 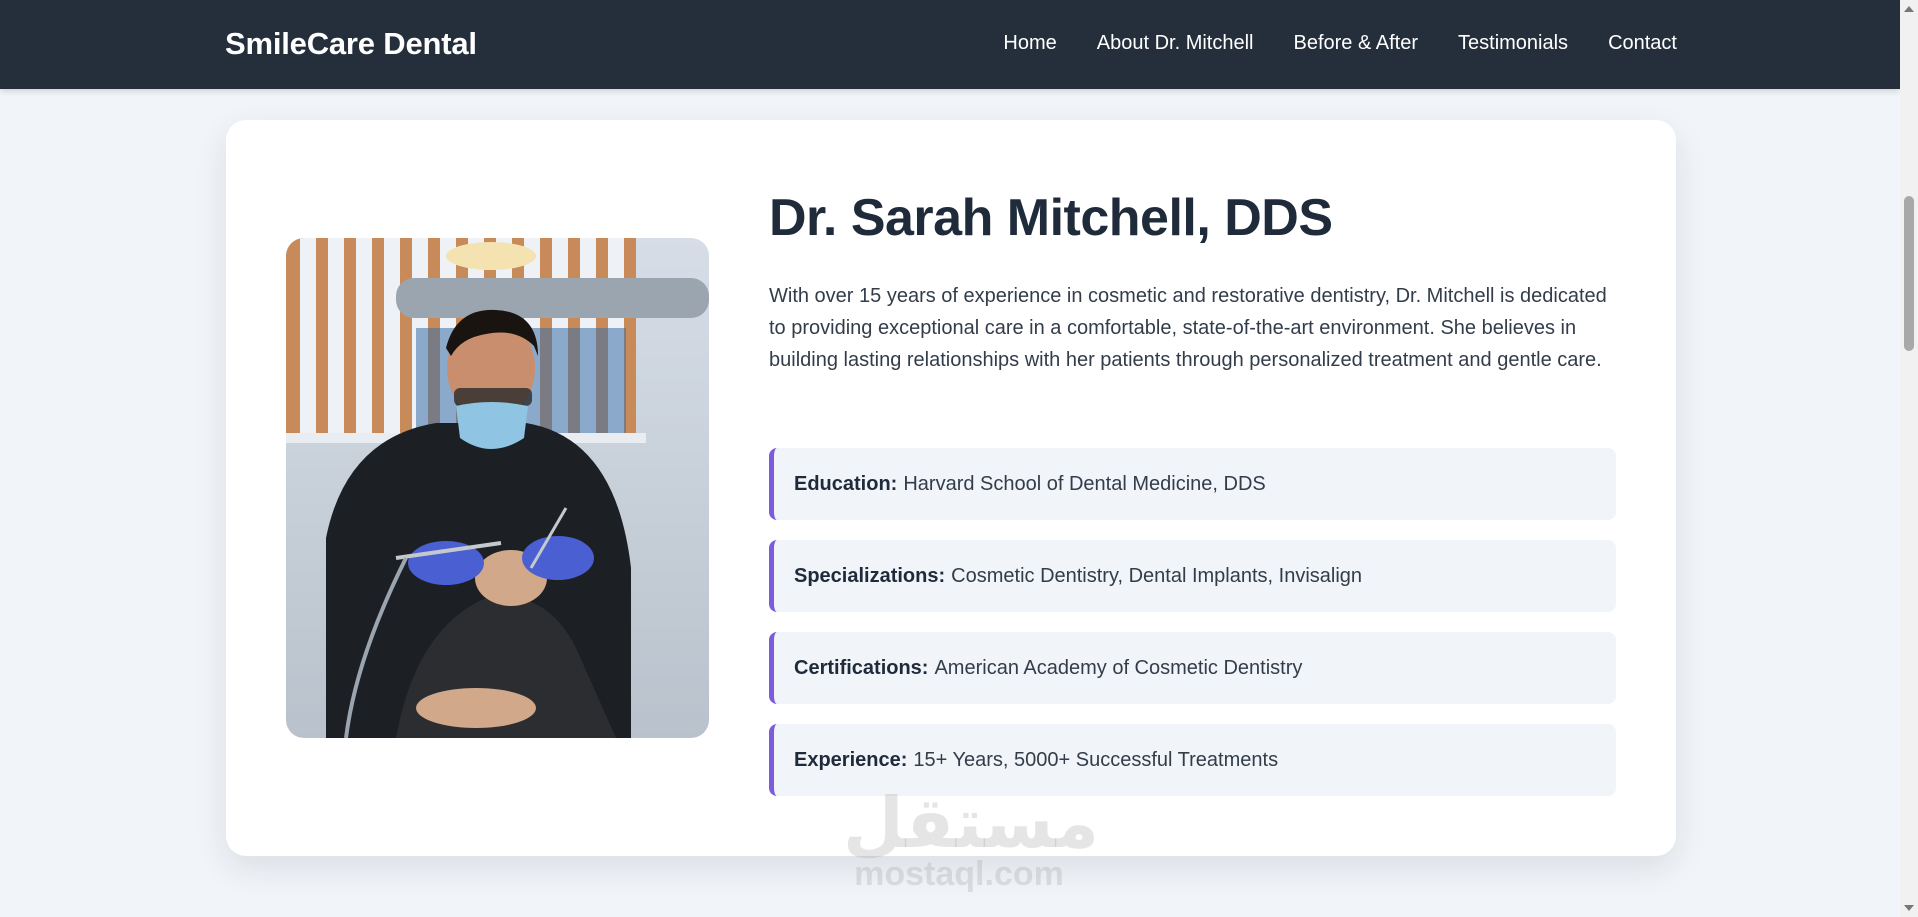 What do you see at coordinates (870, 575) in the screenshot?
I see `credential-label: Specializations:` at bounding box center [870, 575].